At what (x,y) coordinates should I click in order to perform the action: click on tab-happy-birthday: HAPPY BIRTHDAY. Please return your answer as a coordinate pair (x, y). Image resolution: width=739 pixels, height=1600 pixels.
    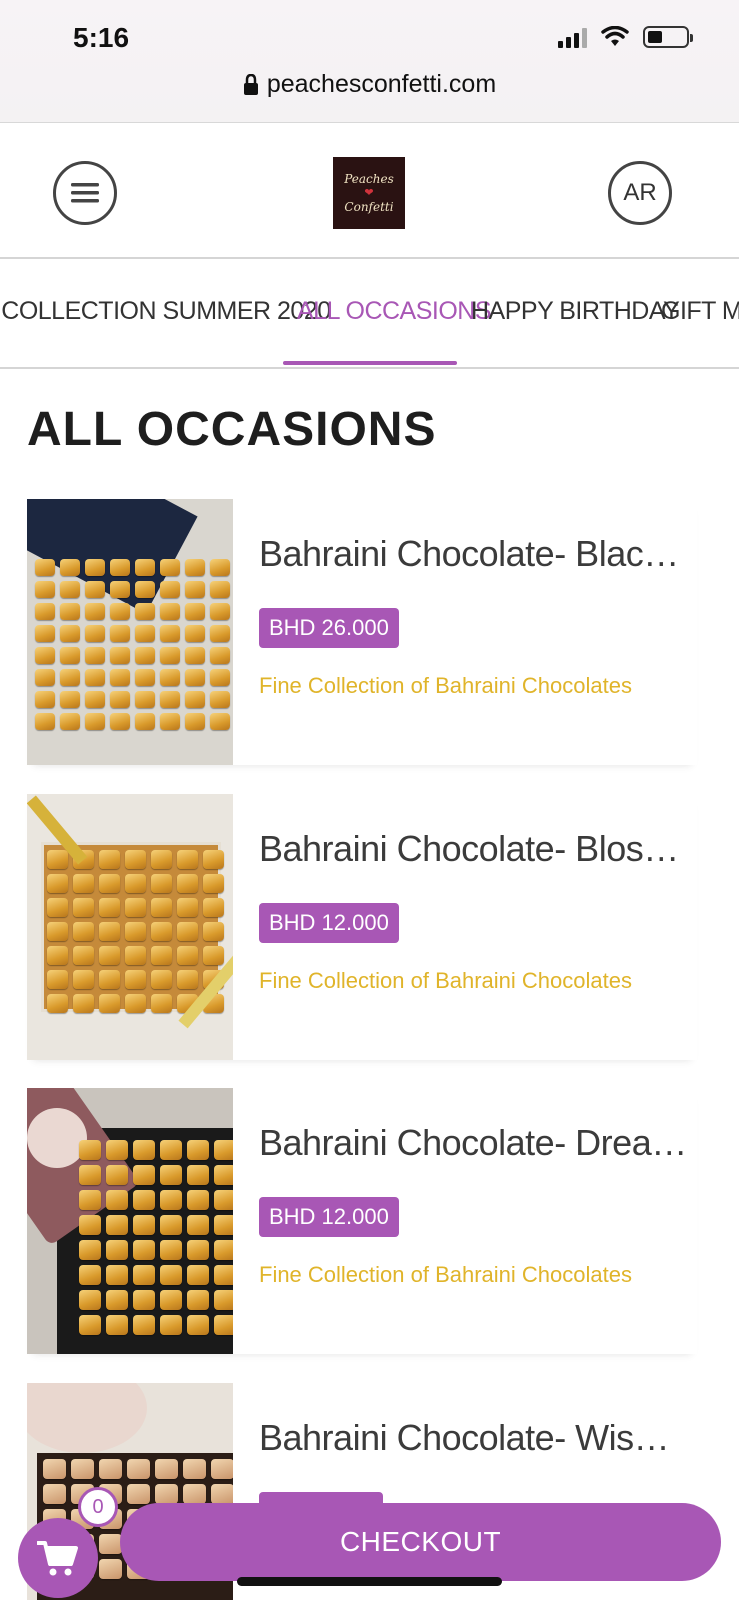
    Looking at the image, I should click on (575, 311).